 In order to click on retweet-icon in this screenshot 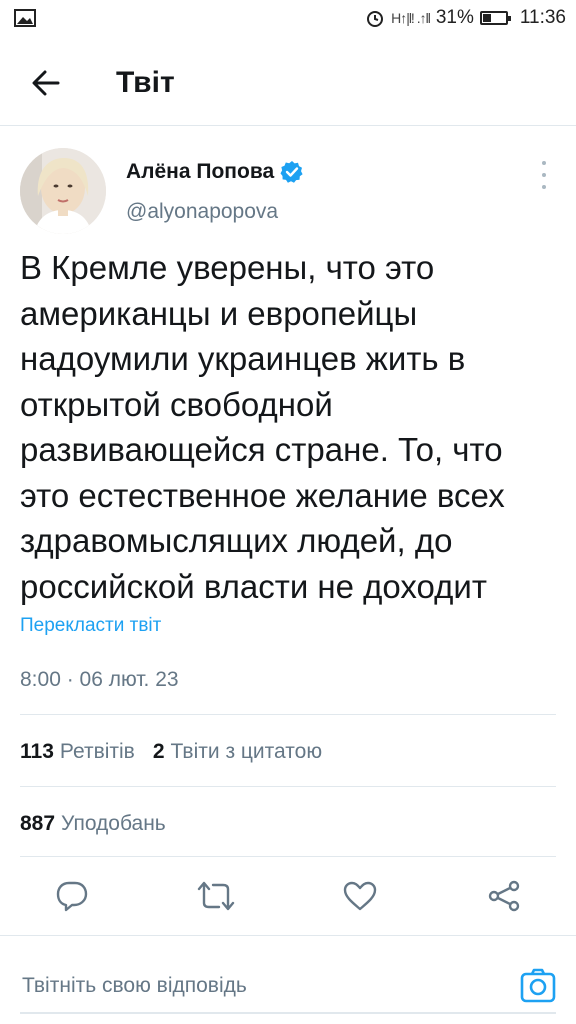, I will do `click(216, 896)`.